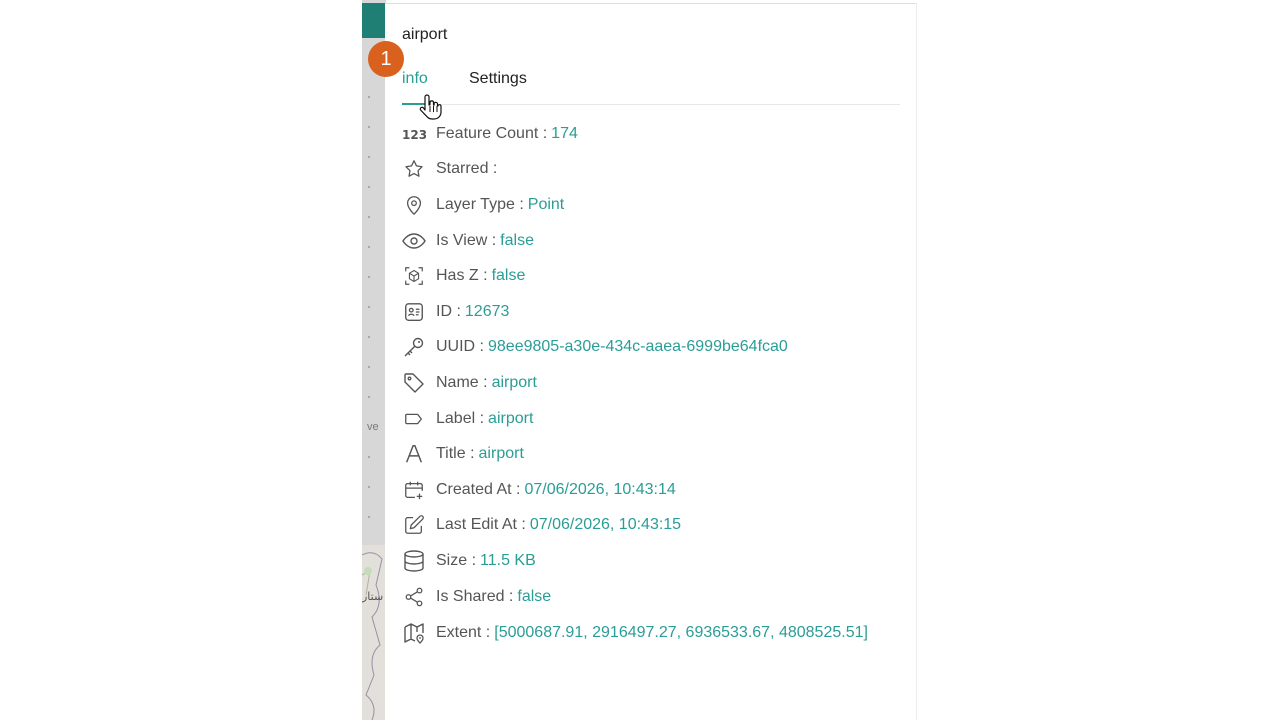  I want to click on info-row-name: Name : airport, so click(469, 383).